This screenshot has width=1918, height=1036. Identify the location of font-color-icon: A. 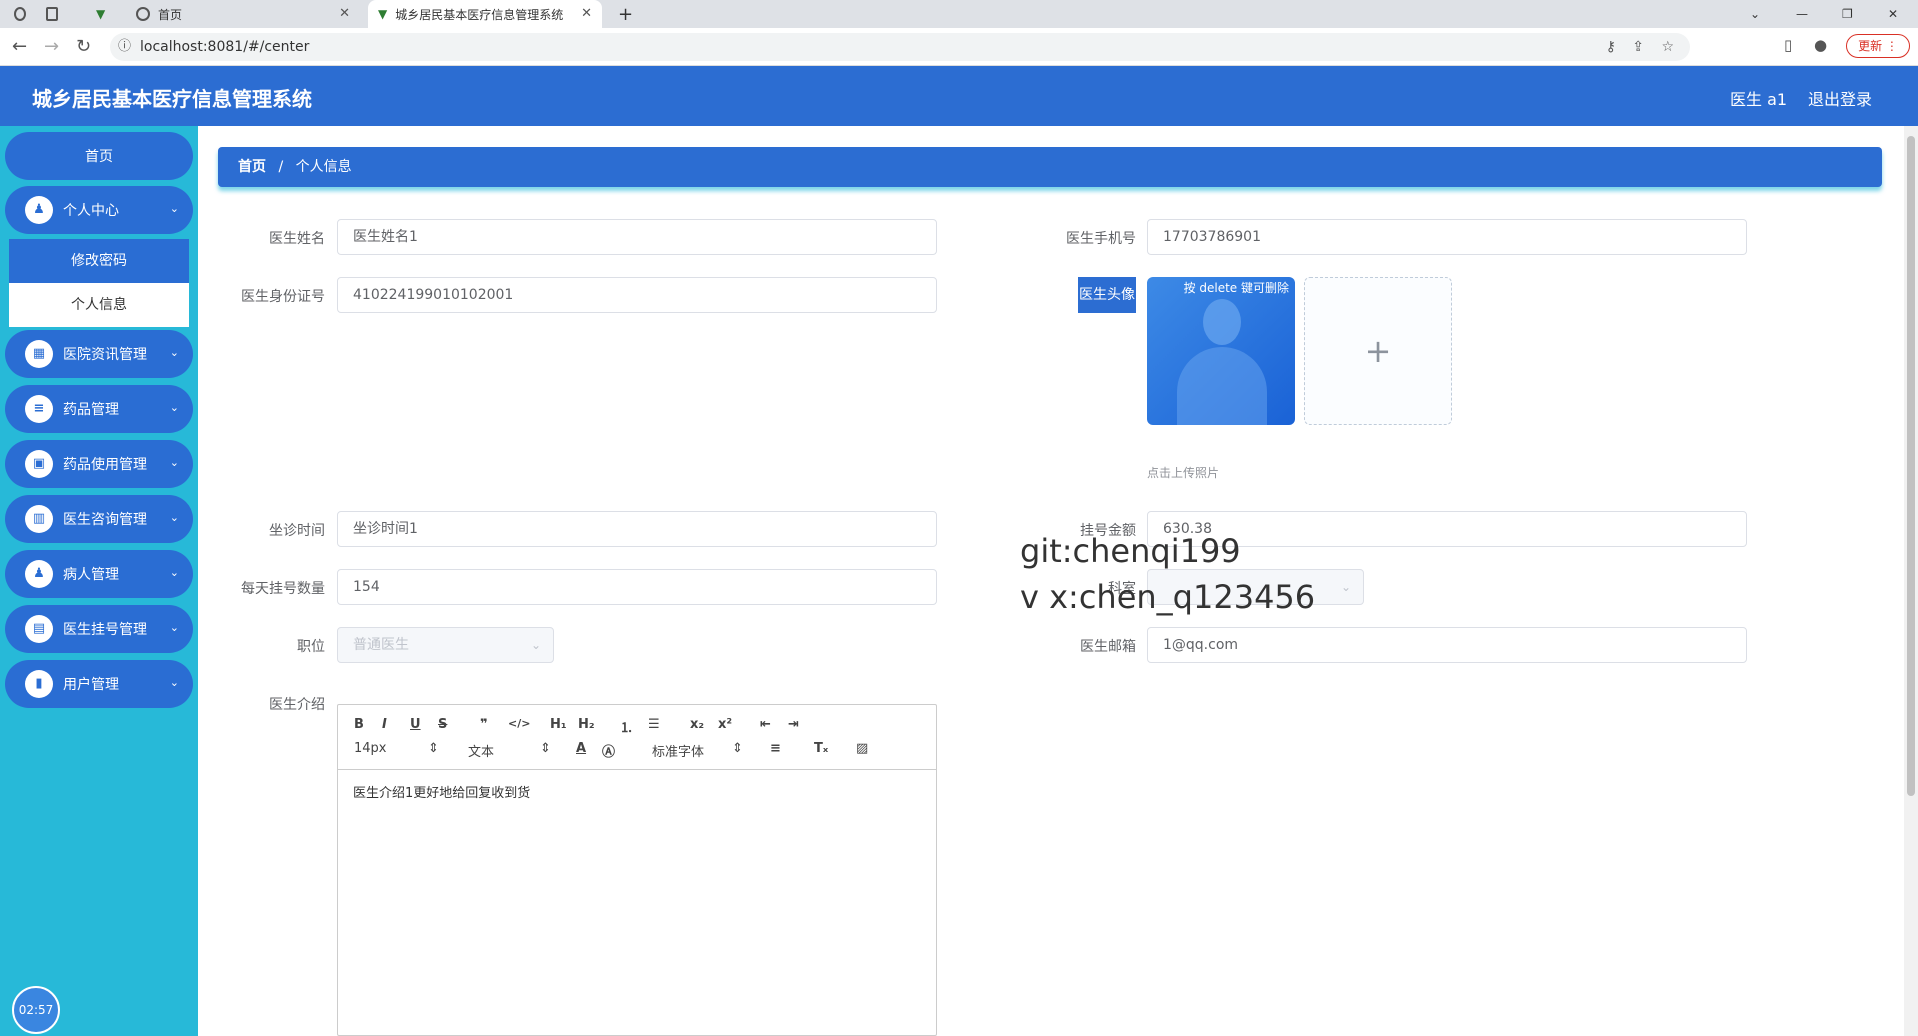
(581, 748).